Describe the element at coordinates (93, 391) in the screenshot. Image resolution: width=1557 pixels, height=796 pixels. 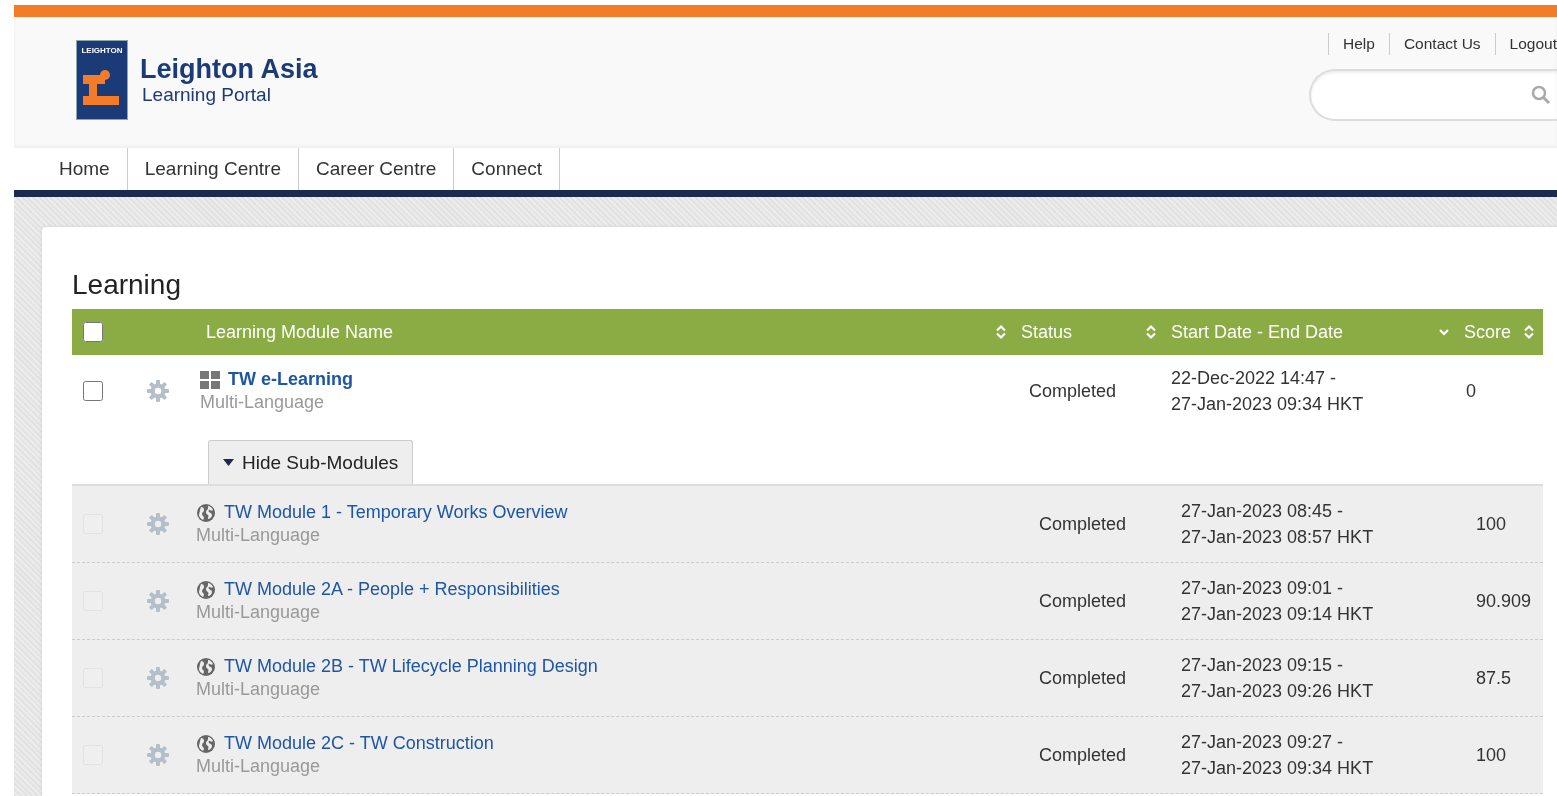
I see `row-checkbox` at that location.